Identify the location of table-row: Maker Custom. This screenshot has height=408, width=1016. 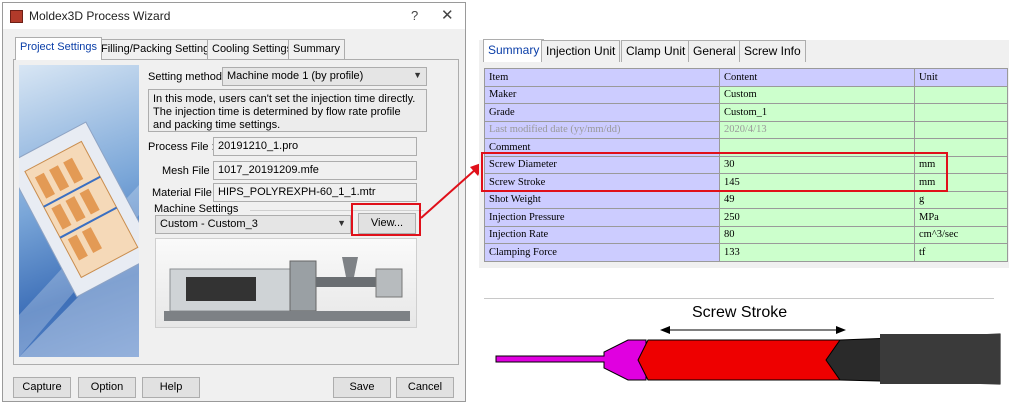
(746, 94).